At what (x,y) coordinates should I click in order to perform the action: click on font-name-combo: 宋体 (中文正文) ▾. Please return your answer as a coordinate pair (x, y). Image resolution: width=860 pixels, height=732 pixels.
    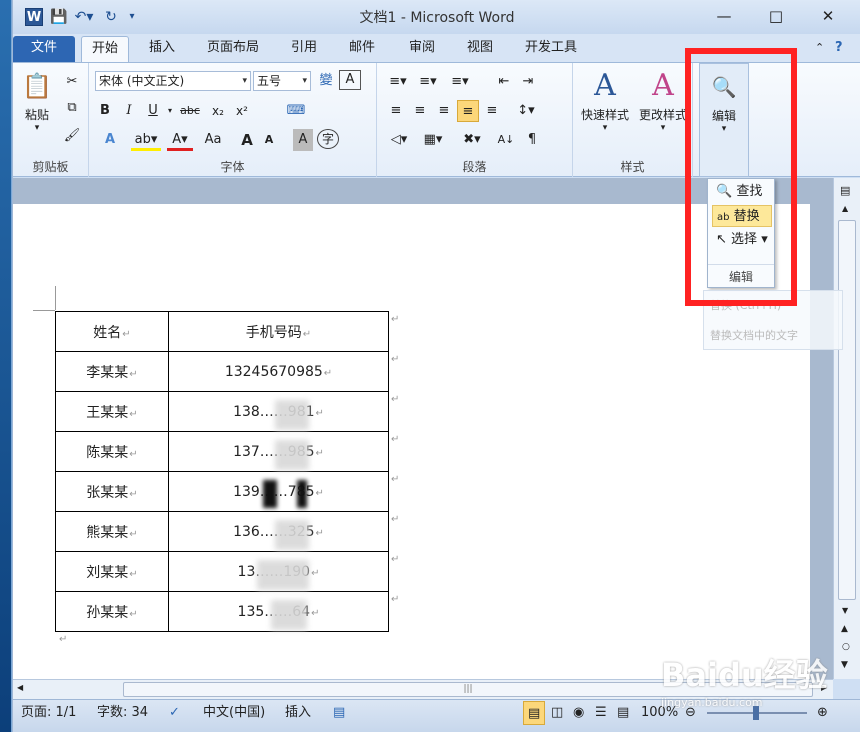
    Looking at the image, I should click on (173, 81).